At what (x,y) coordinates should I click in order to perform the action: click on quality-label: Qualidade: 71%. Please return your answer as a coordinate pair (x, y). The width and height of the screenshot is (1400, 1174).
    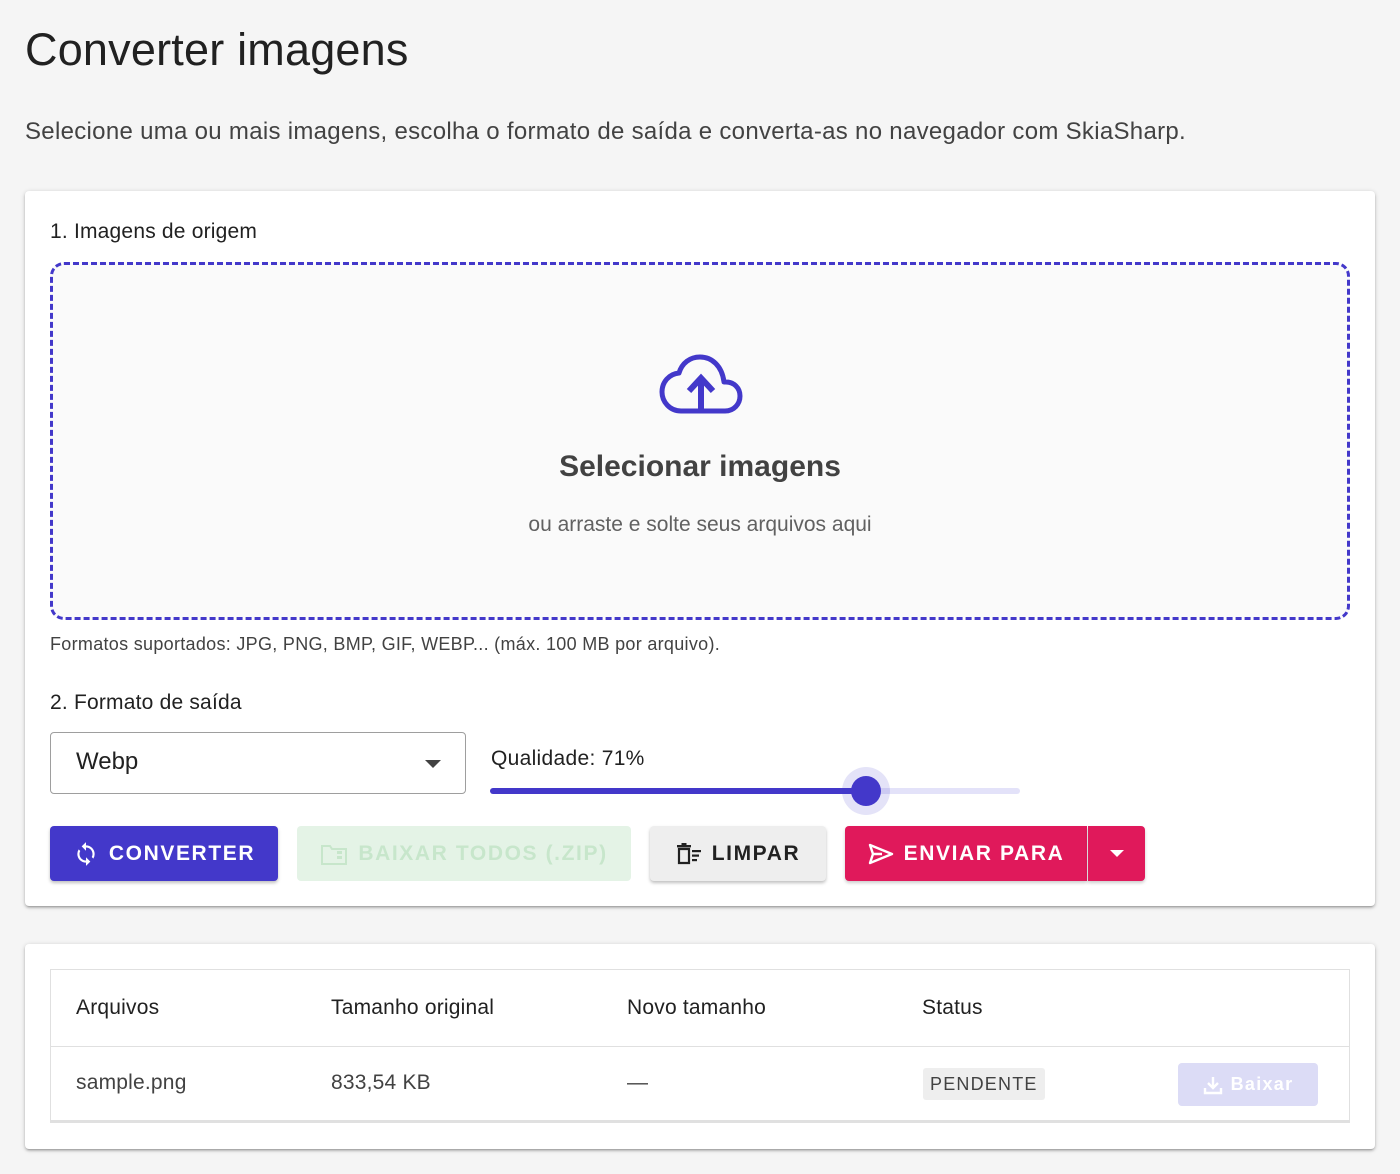
    Looking at the image, I should click on (568, 758).